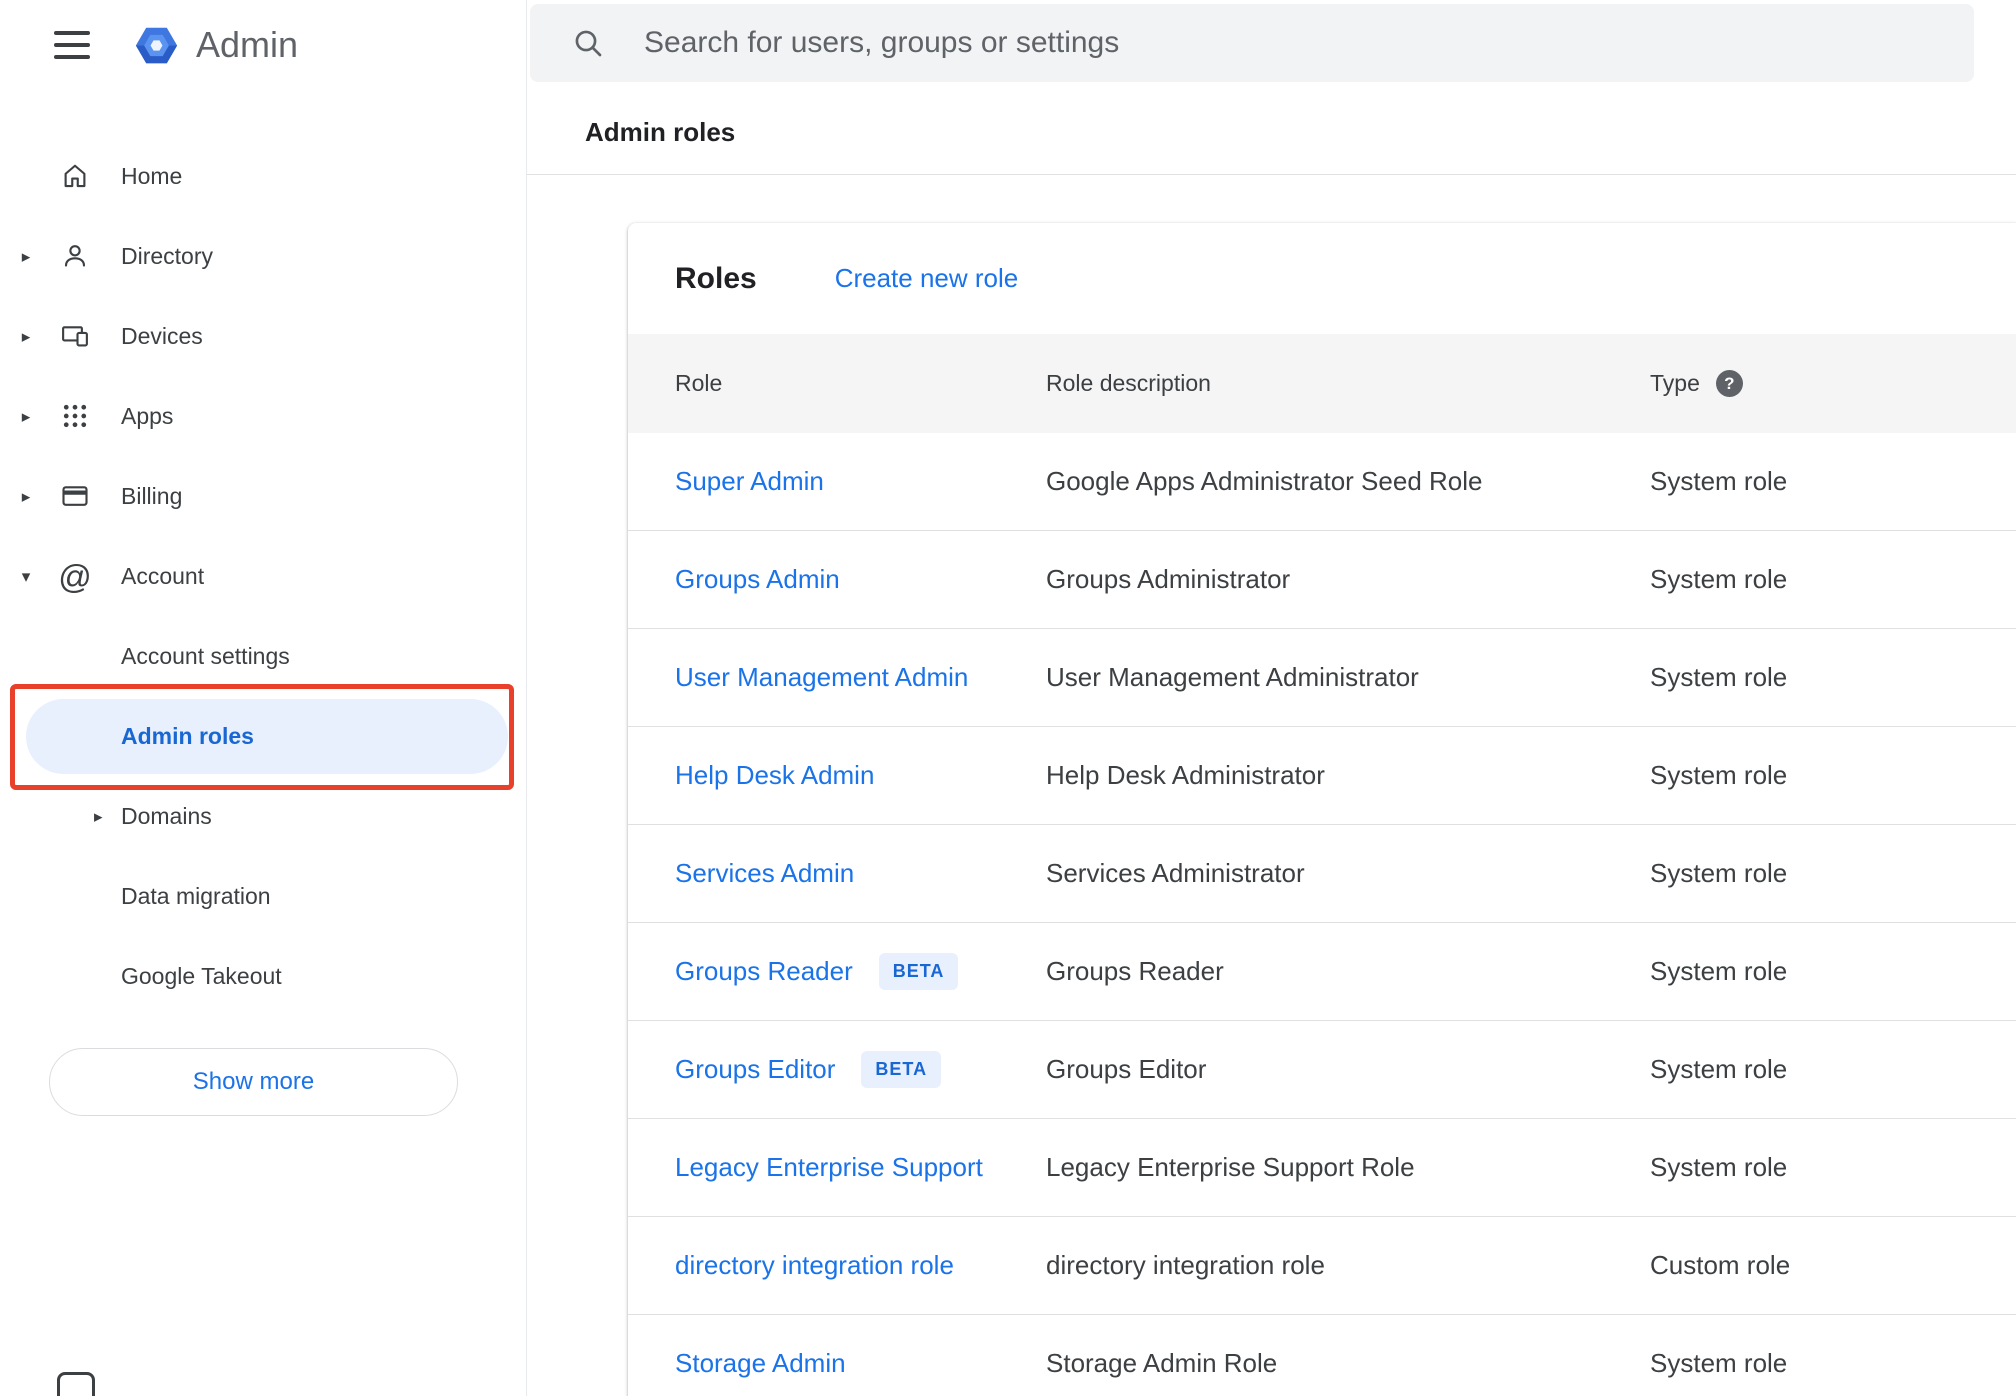 Image resolution: width=2016 pixels, height=1396 pixels. I want to click on sidebar-item-label: Admin roles, so click(187, 735).